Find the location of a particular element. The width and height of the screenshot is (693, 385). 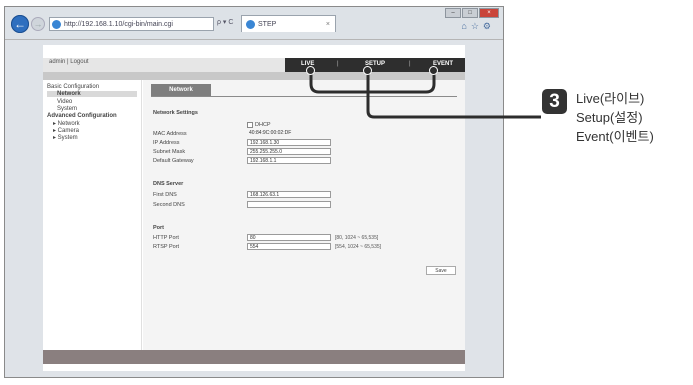

header-shade is located at coordinates (254, 76).